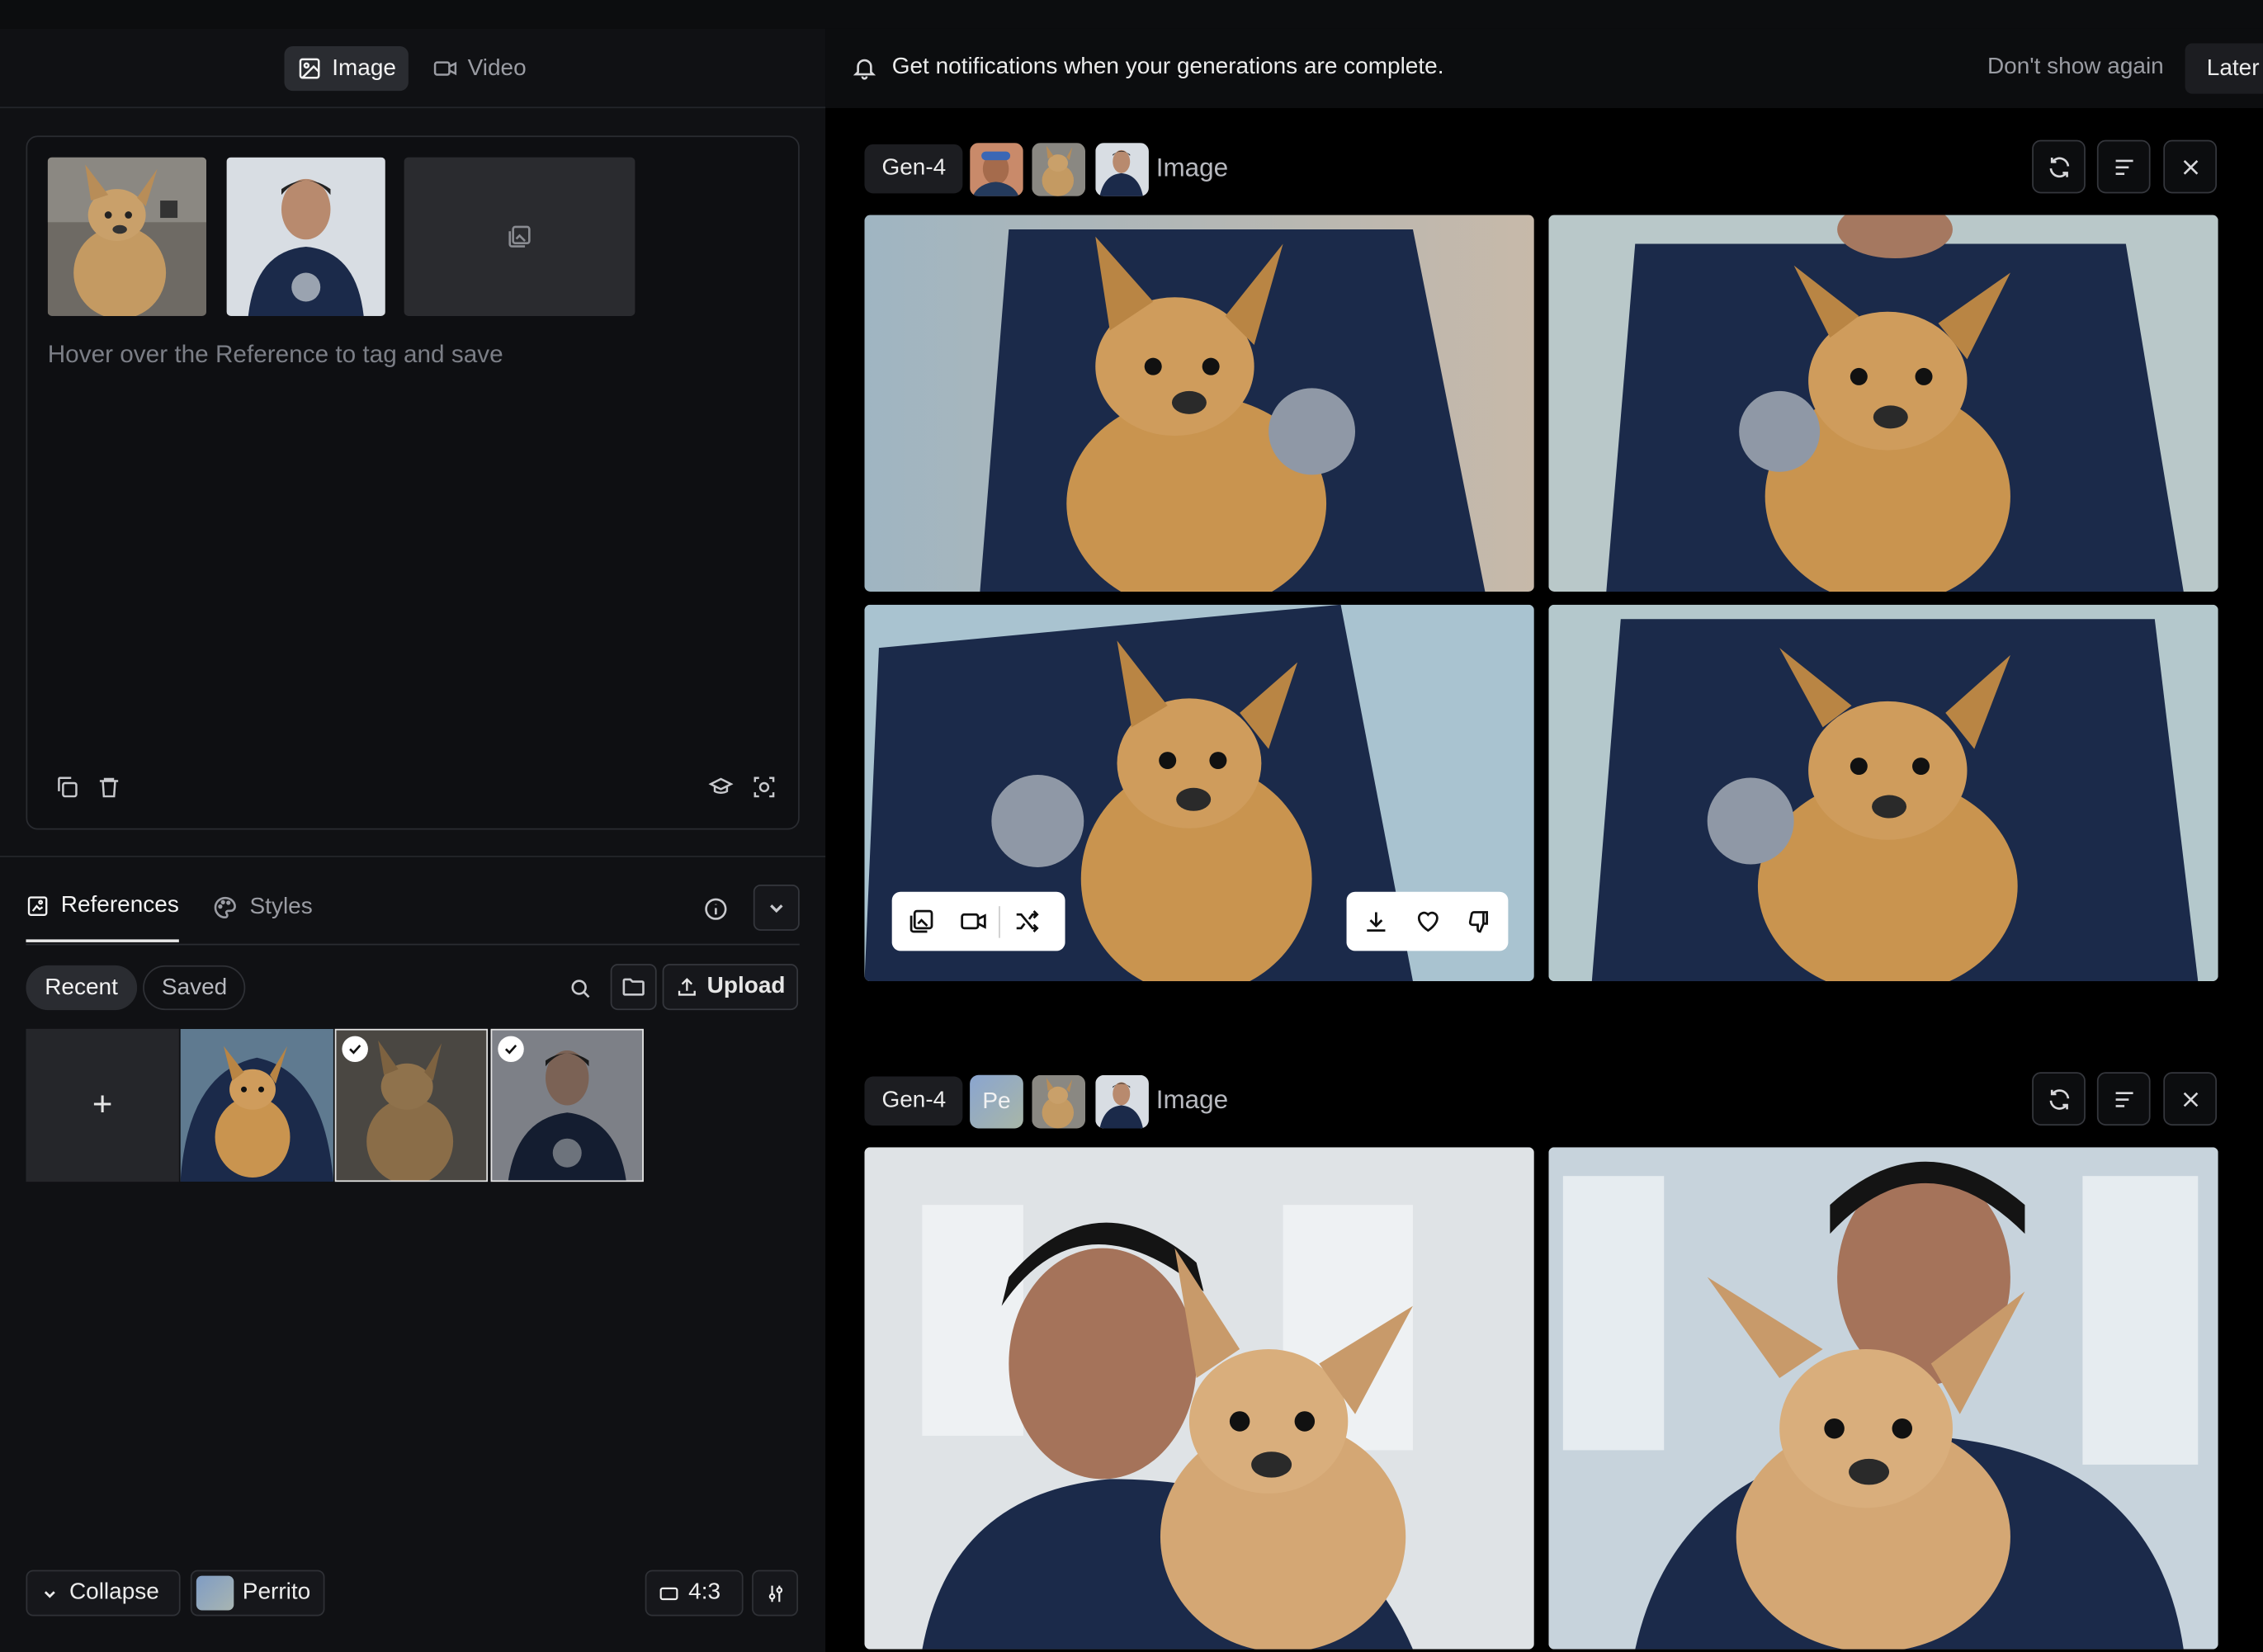 Image resolution: width=2263 pixels, height=1652 pixels. I want to click on download-icon, so click(1375, 922).